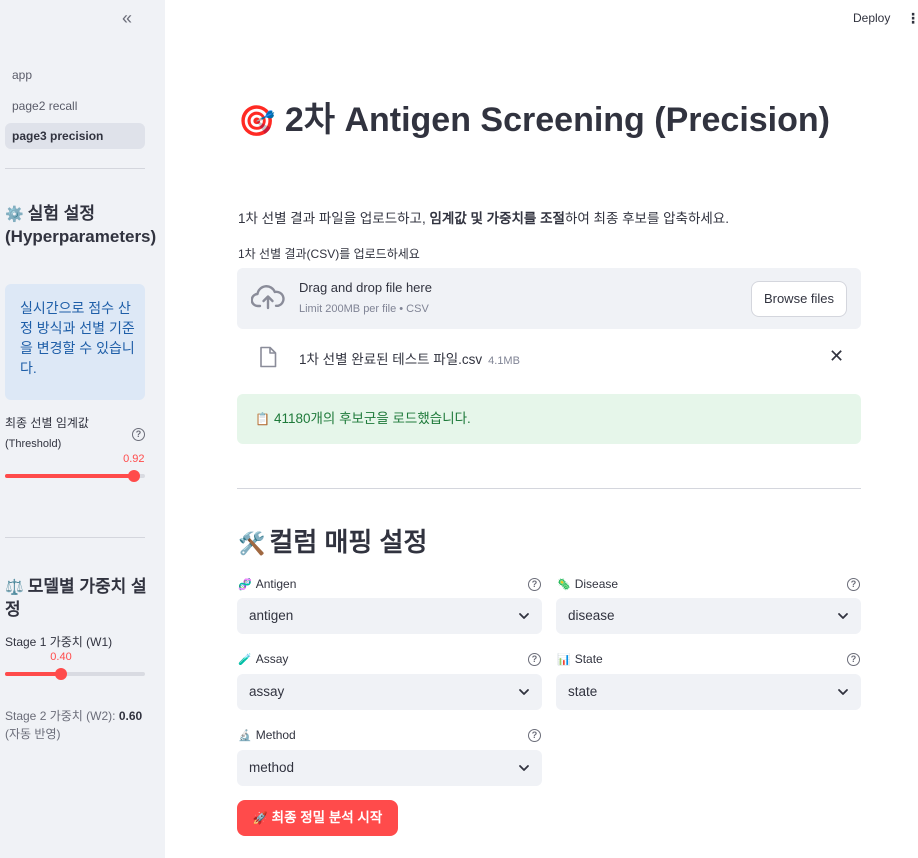 The image size is (918, 858). Describe the element at coordinates (33, 444) in the screenshot. I see `threshold-label-line2: (Threshold)` at that location.